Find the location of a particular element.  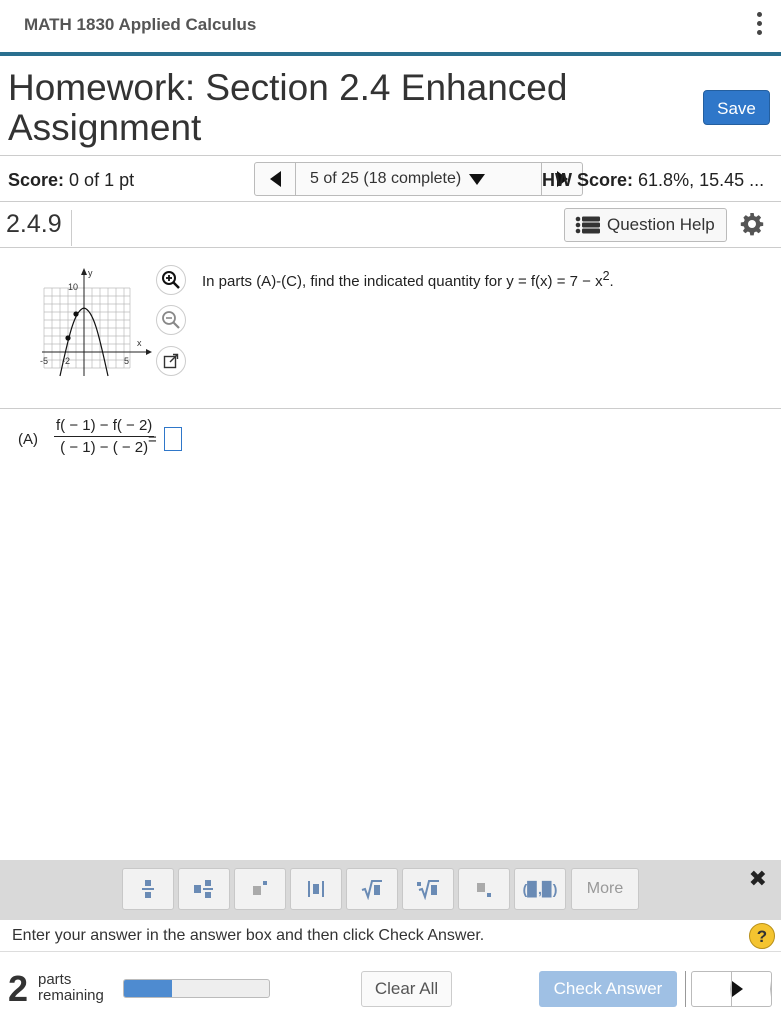

graph-x-tick: -5 is located at coordinates (44, 361).